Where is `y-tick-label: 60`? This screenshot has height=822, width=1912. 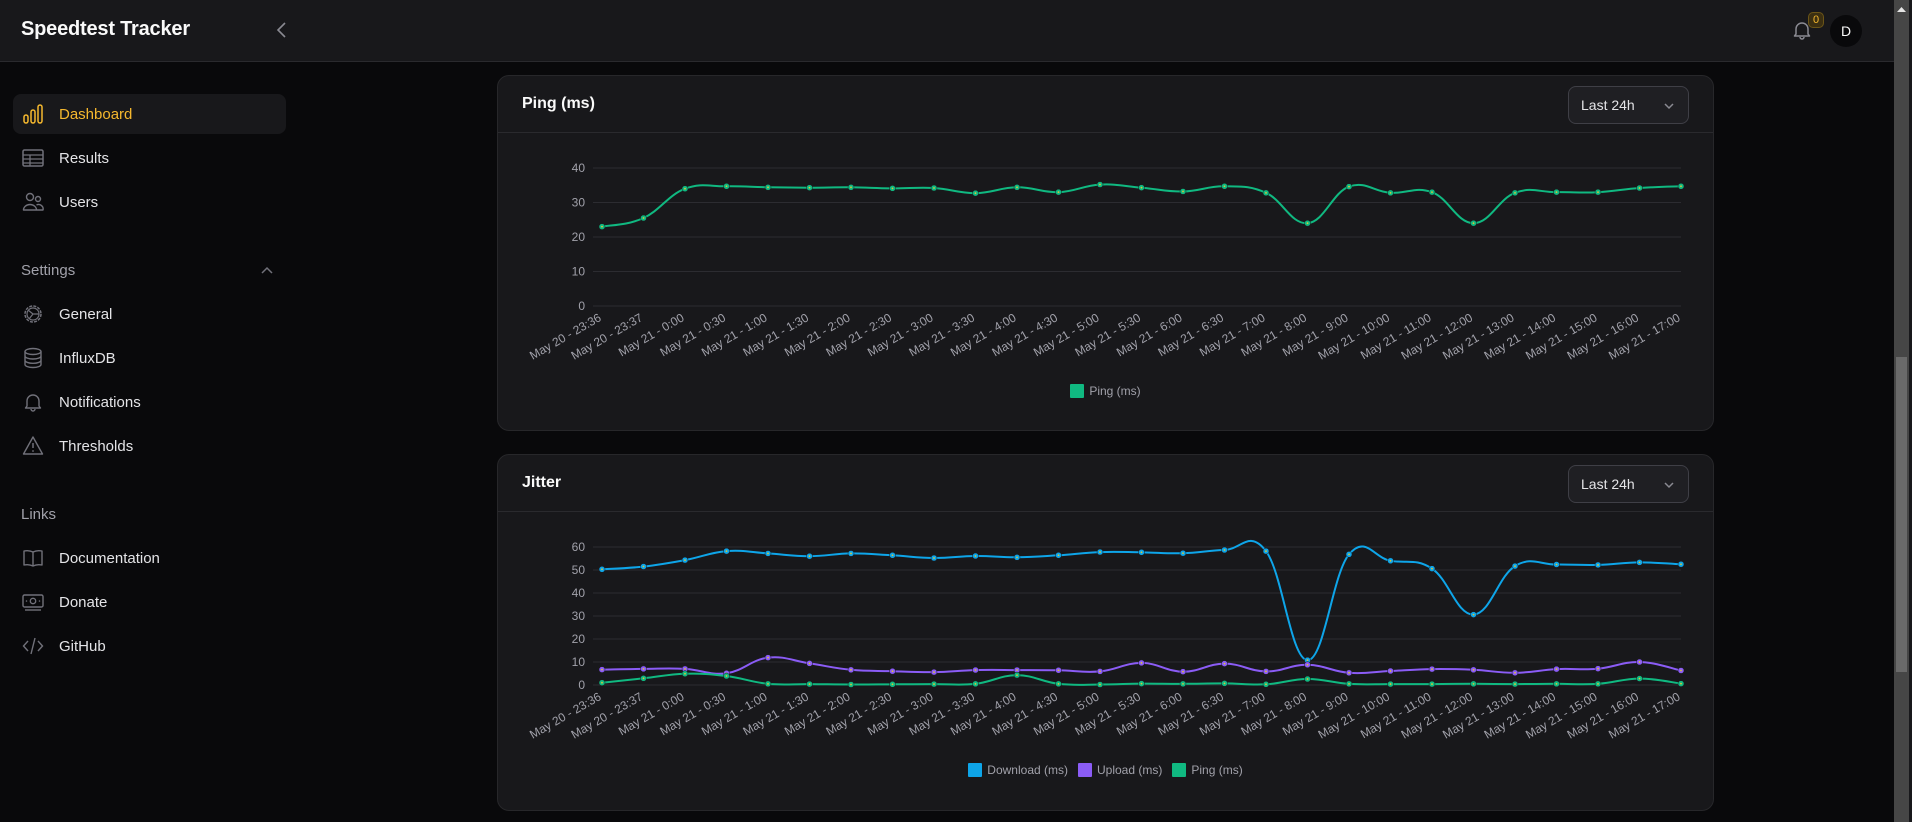 y-tick-label: 60 is located at coordinates (579, 547).